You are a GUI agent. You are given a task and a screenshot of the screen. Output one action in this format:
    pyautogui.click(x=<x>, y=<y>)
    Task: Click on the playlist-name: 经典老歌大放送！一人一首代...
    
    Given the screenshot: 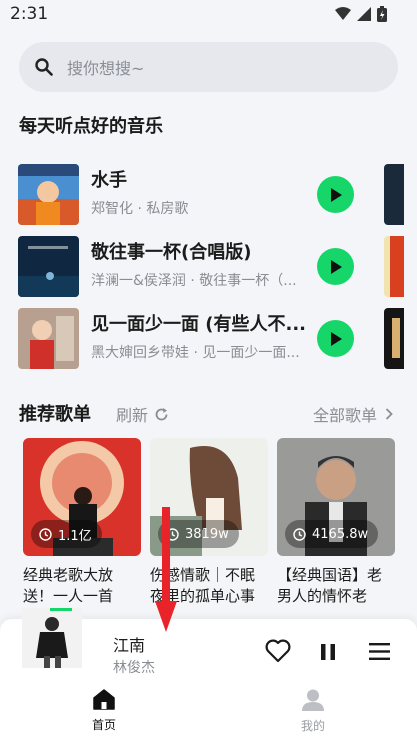 What is the action you would take?
    pyautogui.click(x=68, y=585)
    